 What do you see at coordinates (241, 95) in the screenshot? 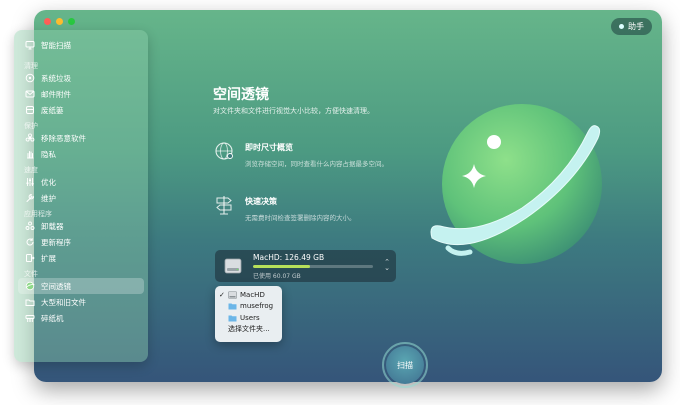
I see `page-title: 空间透镜` at bounding box center [241, 95].